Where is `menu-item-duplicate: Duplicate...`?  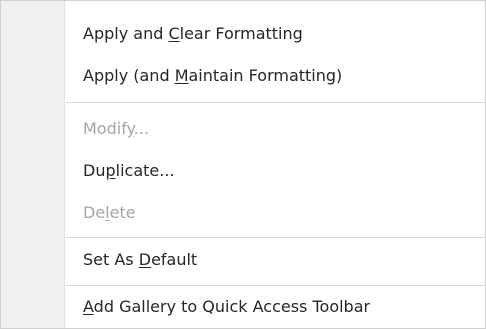
menu-item-duplicate: Duplicate... is located at coordinates (275, 170).